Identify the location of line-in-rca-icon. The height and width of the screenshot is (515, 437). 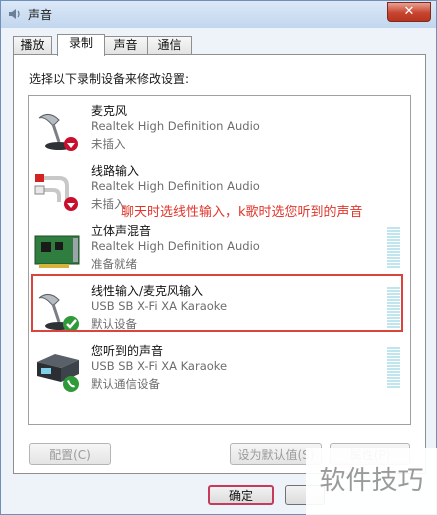
(56, 192).